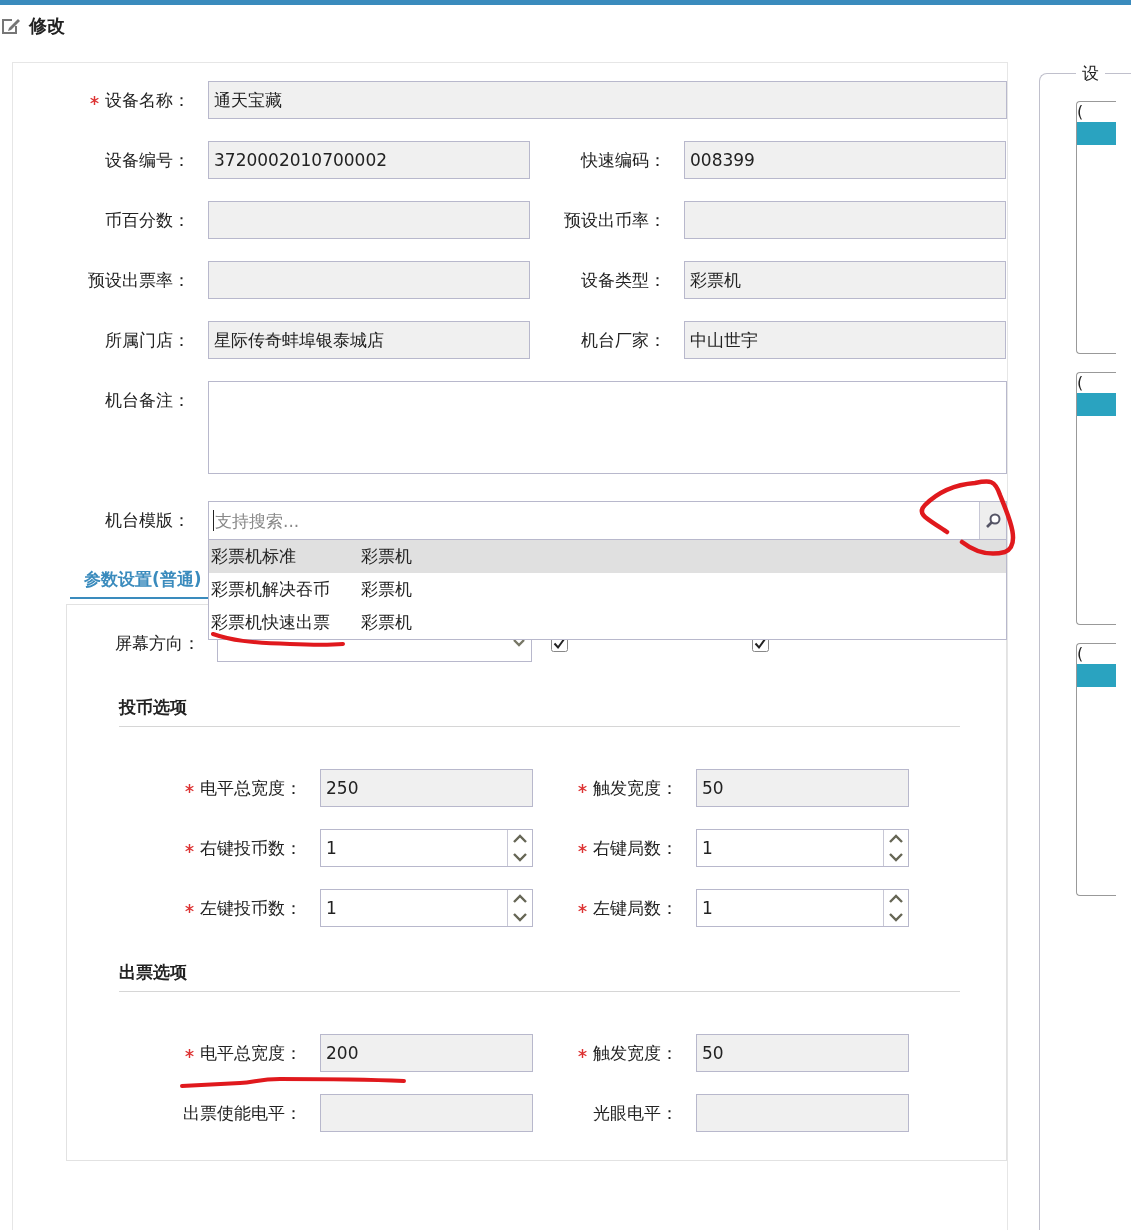 Image resolution: width=1131 pixels, height=1230 pixels. Describe the element at coordinates (615, 220) in the screenshot. I see `field-label: 预设出币率：` at that location.